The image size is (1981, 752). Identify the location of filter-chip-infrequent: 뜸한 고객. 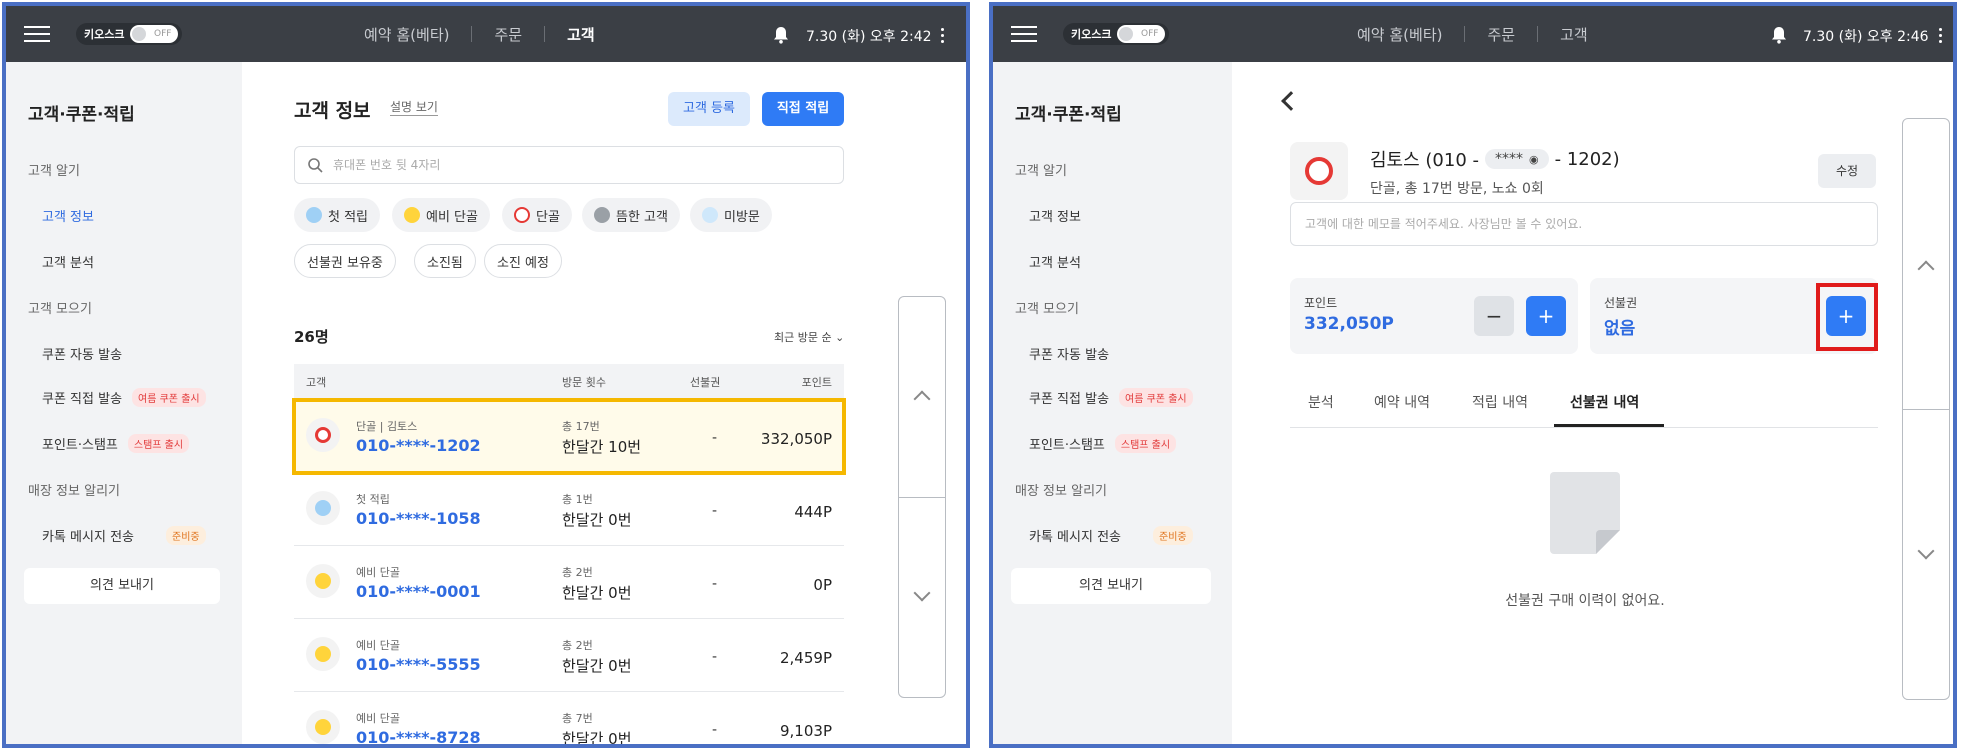
(631, 215).